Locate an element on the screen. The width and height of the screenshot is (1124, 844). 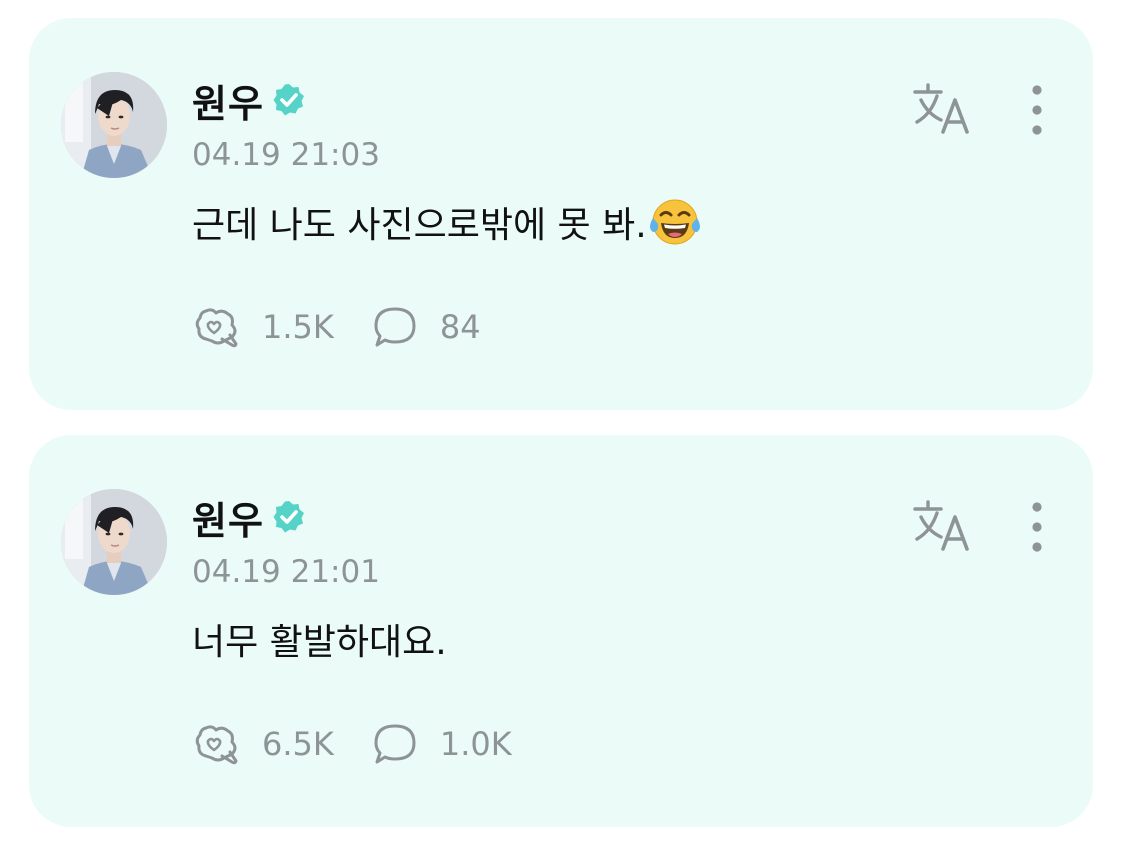
comment-button: 84 is located at coordinates (426, 327).